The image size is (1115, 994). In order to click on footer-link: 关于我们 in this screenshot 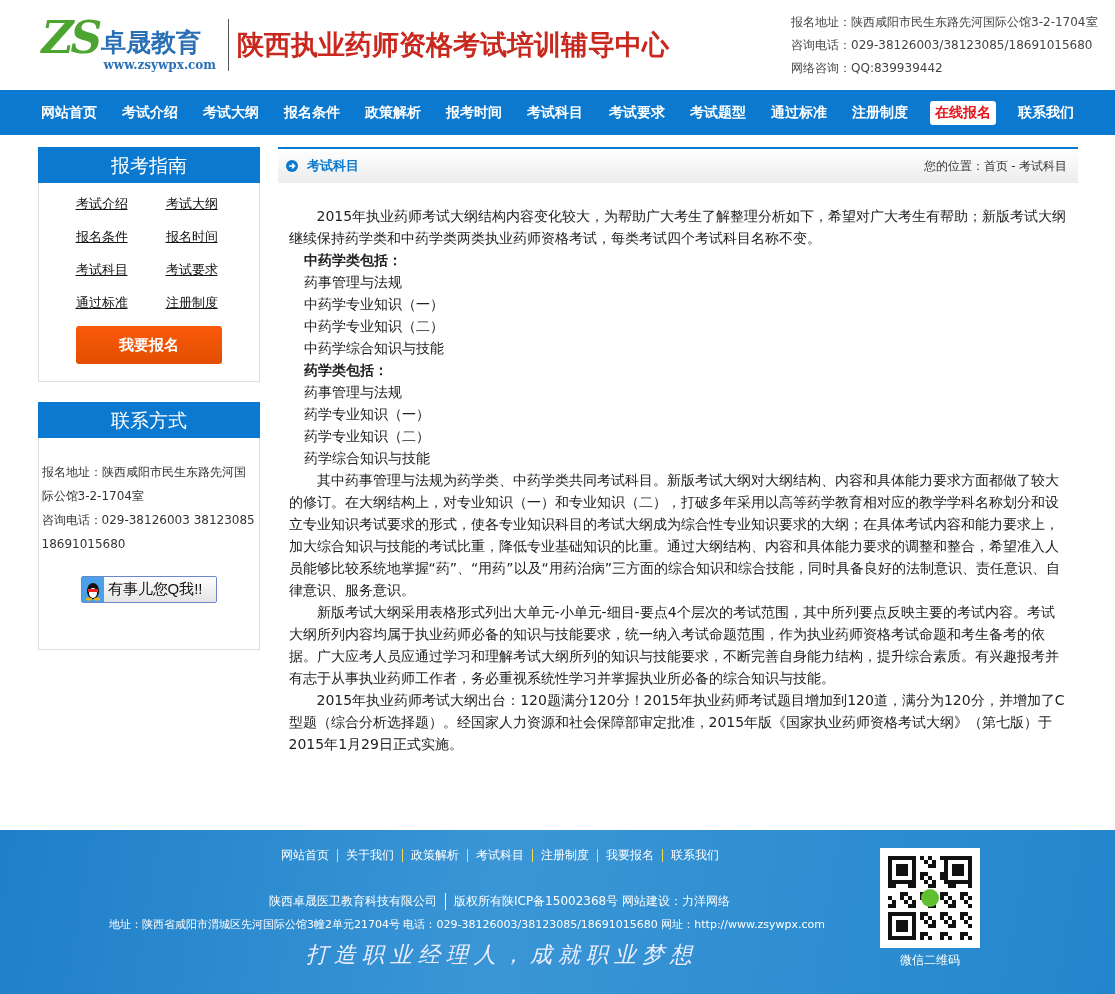, I will do `click(369, 855)`.